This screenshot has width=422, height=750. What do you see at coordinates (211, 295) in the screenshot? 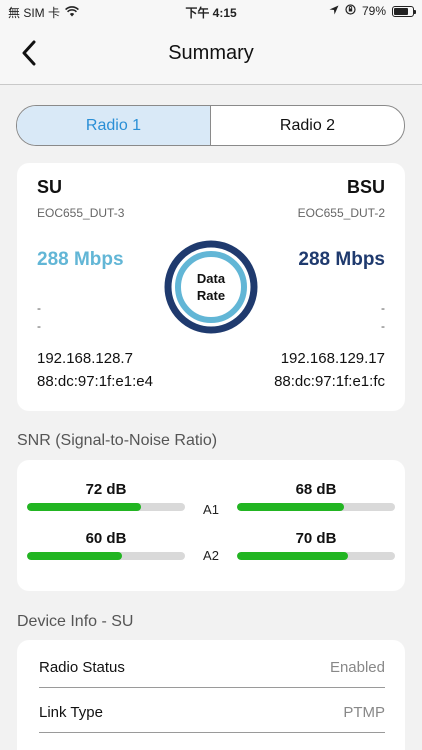
I see `gauge-label-line2: Rate` at bounding box center [211, 295].